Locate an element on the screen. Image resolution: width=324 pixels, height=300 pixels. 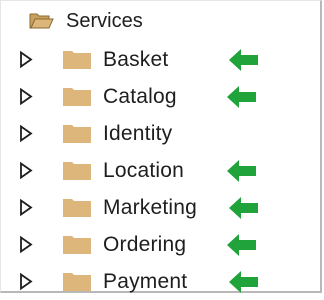
open-folder-icon is located at coordinates (41, 21).